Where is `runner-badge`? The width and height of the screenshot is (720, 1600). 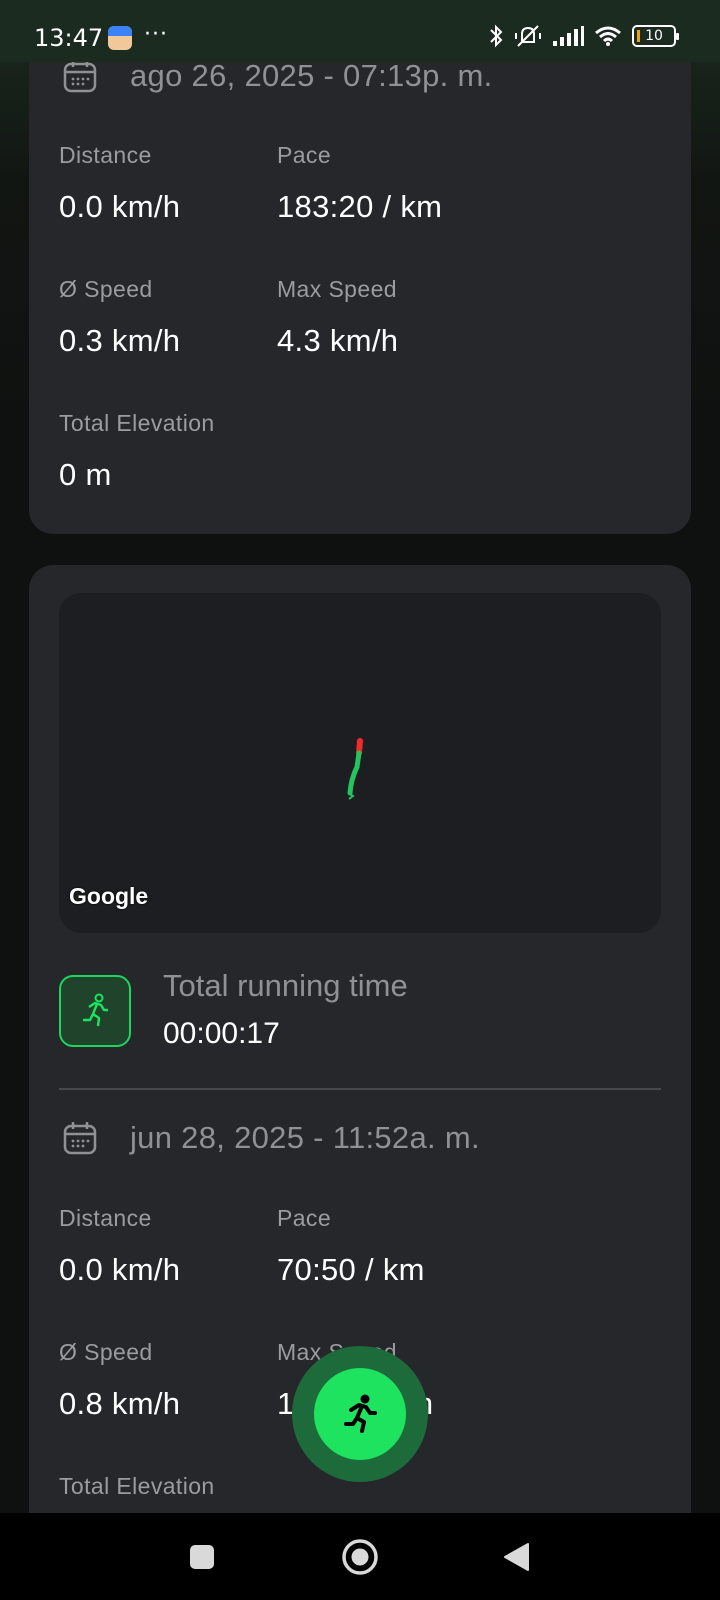 runner-badge is located at coordinates (95, 1011).